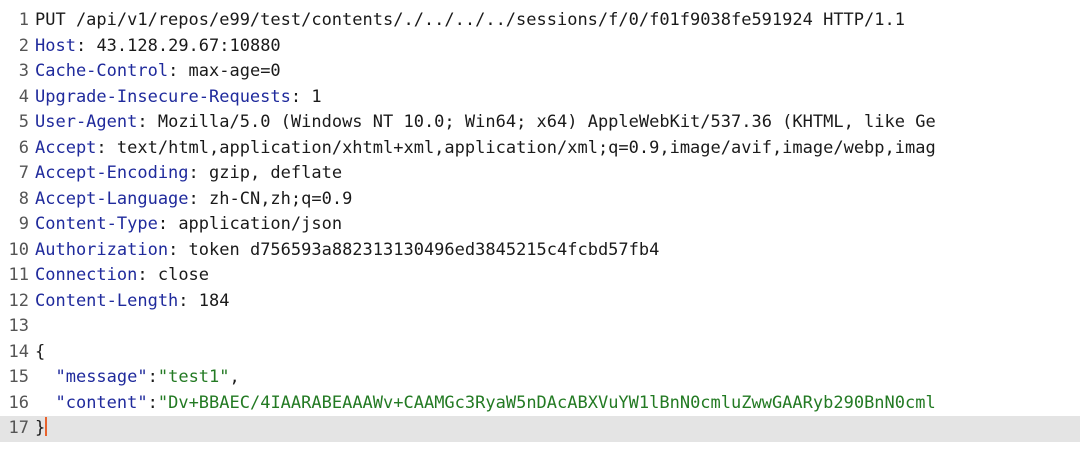 The width and height of the screenshot is (1080, 457). What do you see at coordinates (18, 300) in the screenshot?
I see `line-number: 12` at bounding box center [18, 300].